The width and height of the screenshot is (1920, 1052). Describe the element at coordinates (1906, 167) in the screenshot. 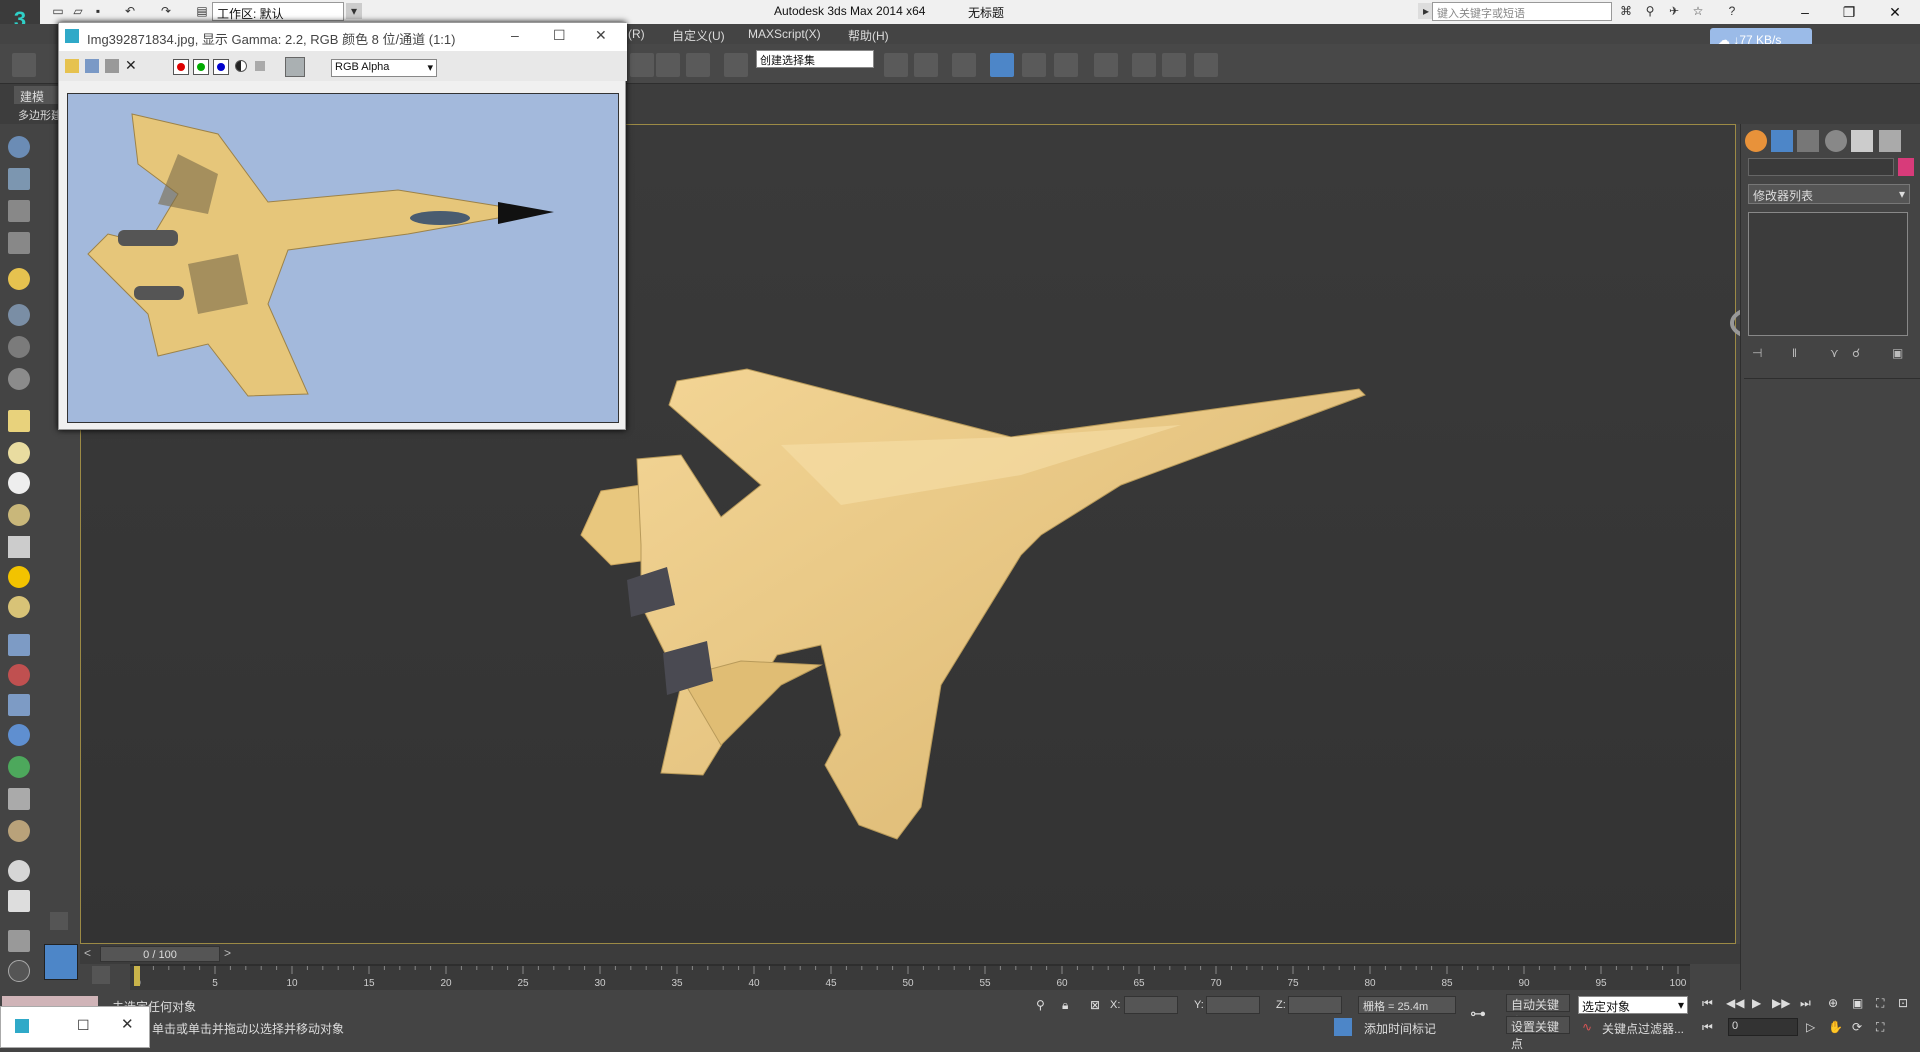

I see `object-color-swatch` at that location.